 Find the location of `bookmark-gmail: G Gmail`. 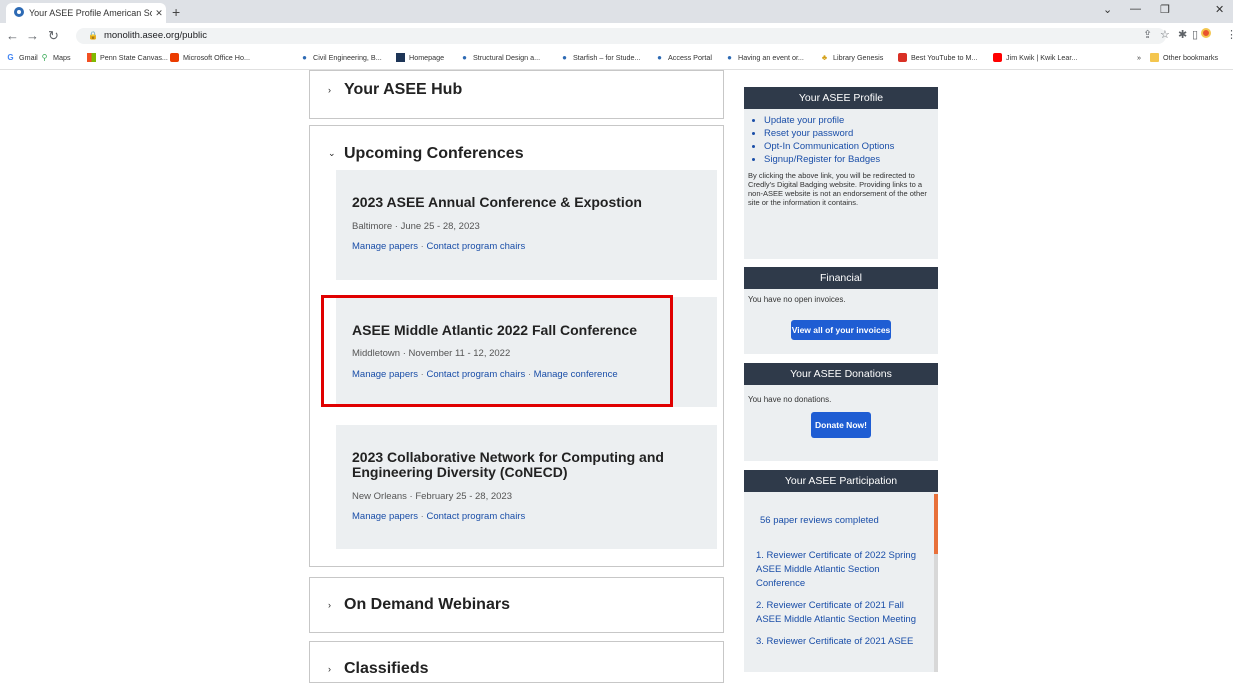

bookmark-gmail: G Gmail is located at coordinates (22, 57).